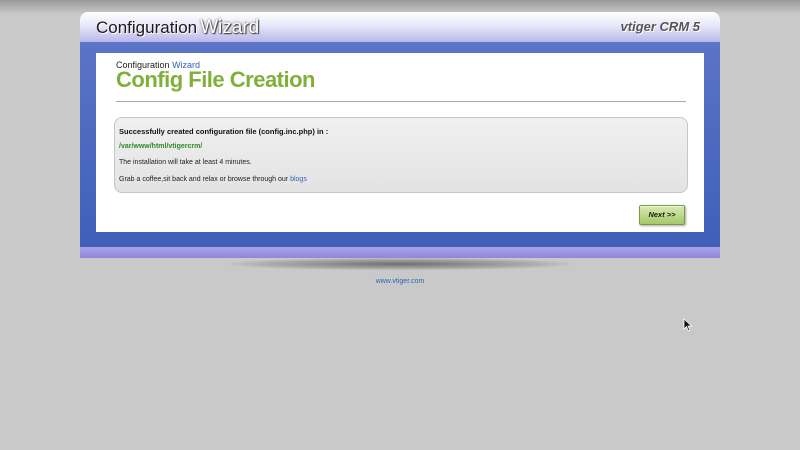 The height and width of the screenshot is (450, 800). What do you see at coordinates (400, 281) in the screenshot?
I see `footer-link: www.vtiger.com` at bounding box center [400, 281].